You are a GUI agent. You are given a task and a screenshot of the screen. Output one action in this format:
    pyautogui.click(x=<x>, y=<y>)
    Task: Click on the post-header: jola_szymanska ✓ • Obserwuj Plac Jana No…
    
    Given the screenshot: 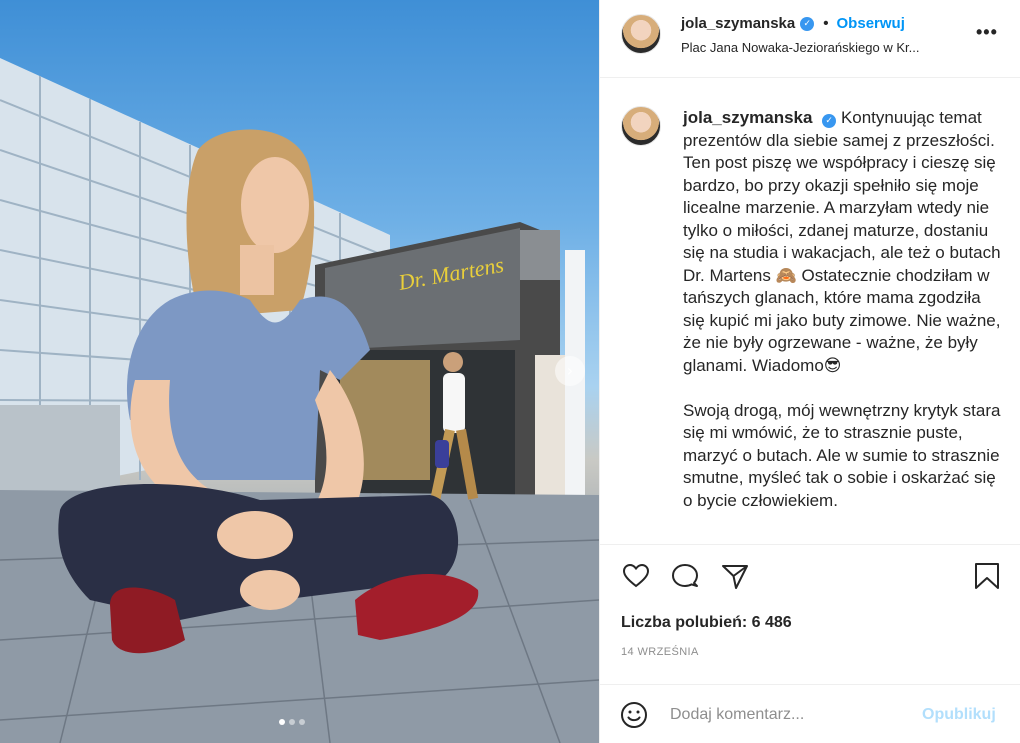 What is the action you would take?
    pyautogui.click(x=810, y=39)
    